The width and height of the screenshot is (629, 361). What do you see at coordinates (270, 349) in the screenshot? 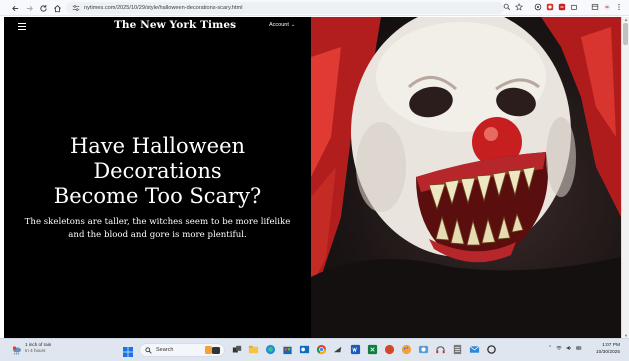
I see `edge-browser-icon` at bounding box center [270, 349].